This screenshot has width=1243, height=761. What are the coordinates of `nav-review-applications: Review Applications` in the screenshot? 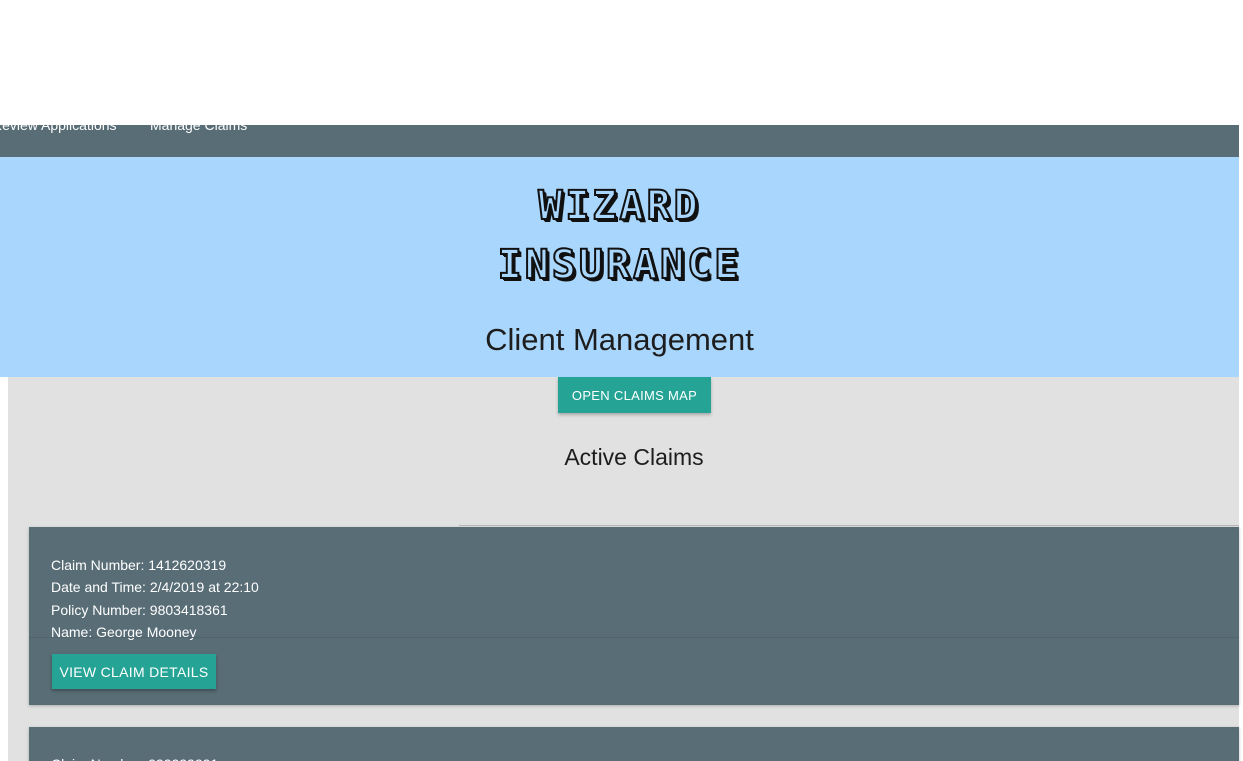 It's located at (58, 125).